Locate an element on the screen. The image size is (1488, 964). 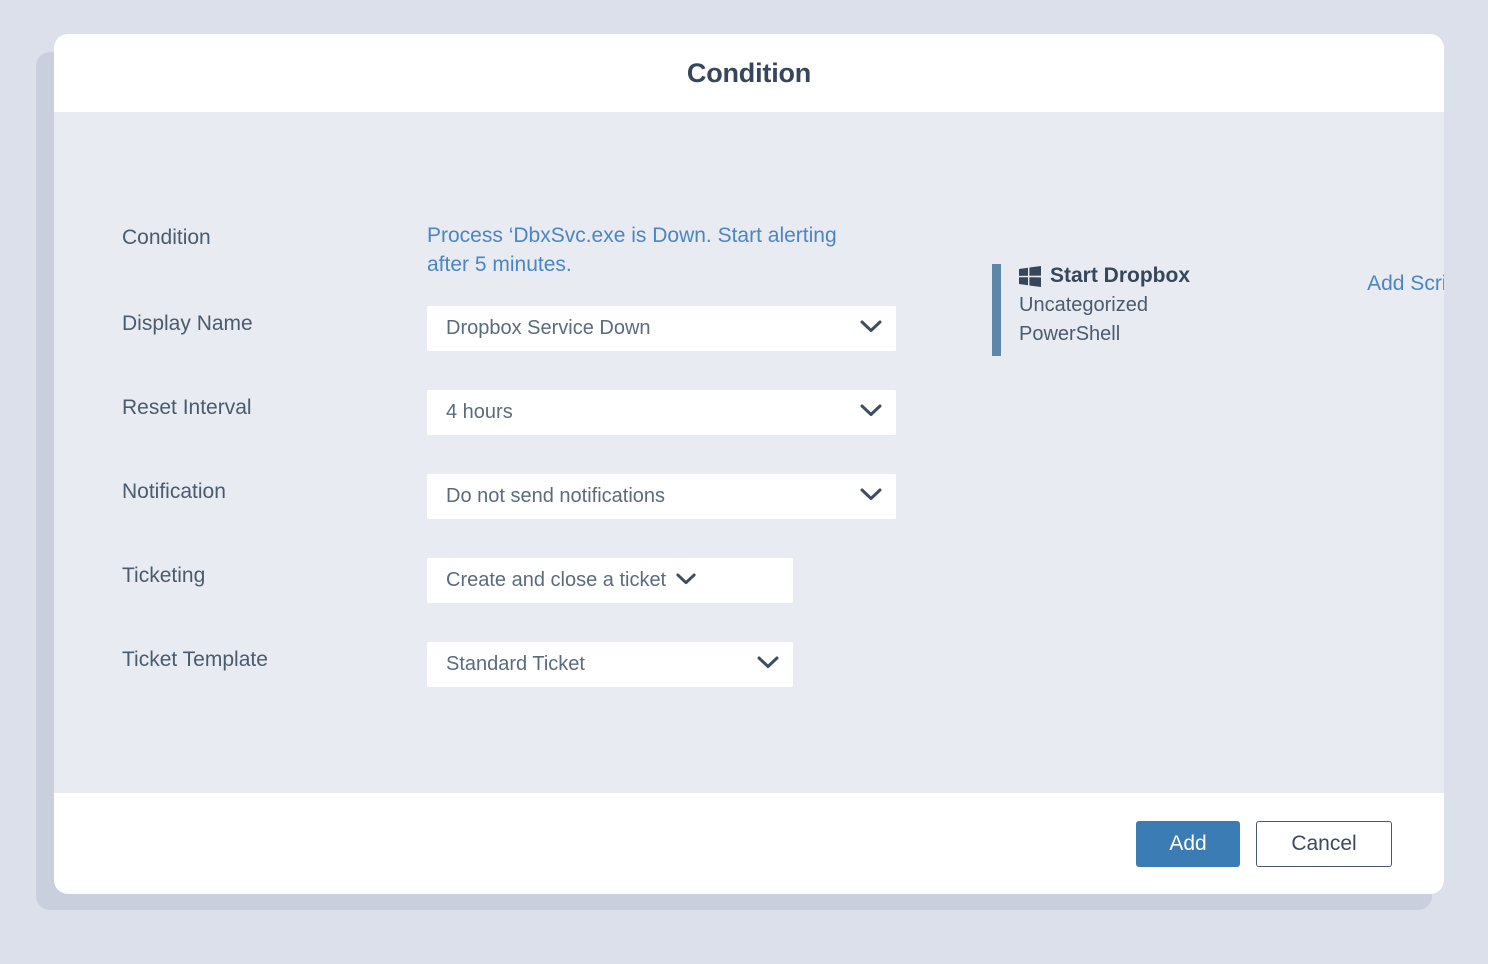
ticket-template-value: Standard Ticket is located at coordinates (515, 664).